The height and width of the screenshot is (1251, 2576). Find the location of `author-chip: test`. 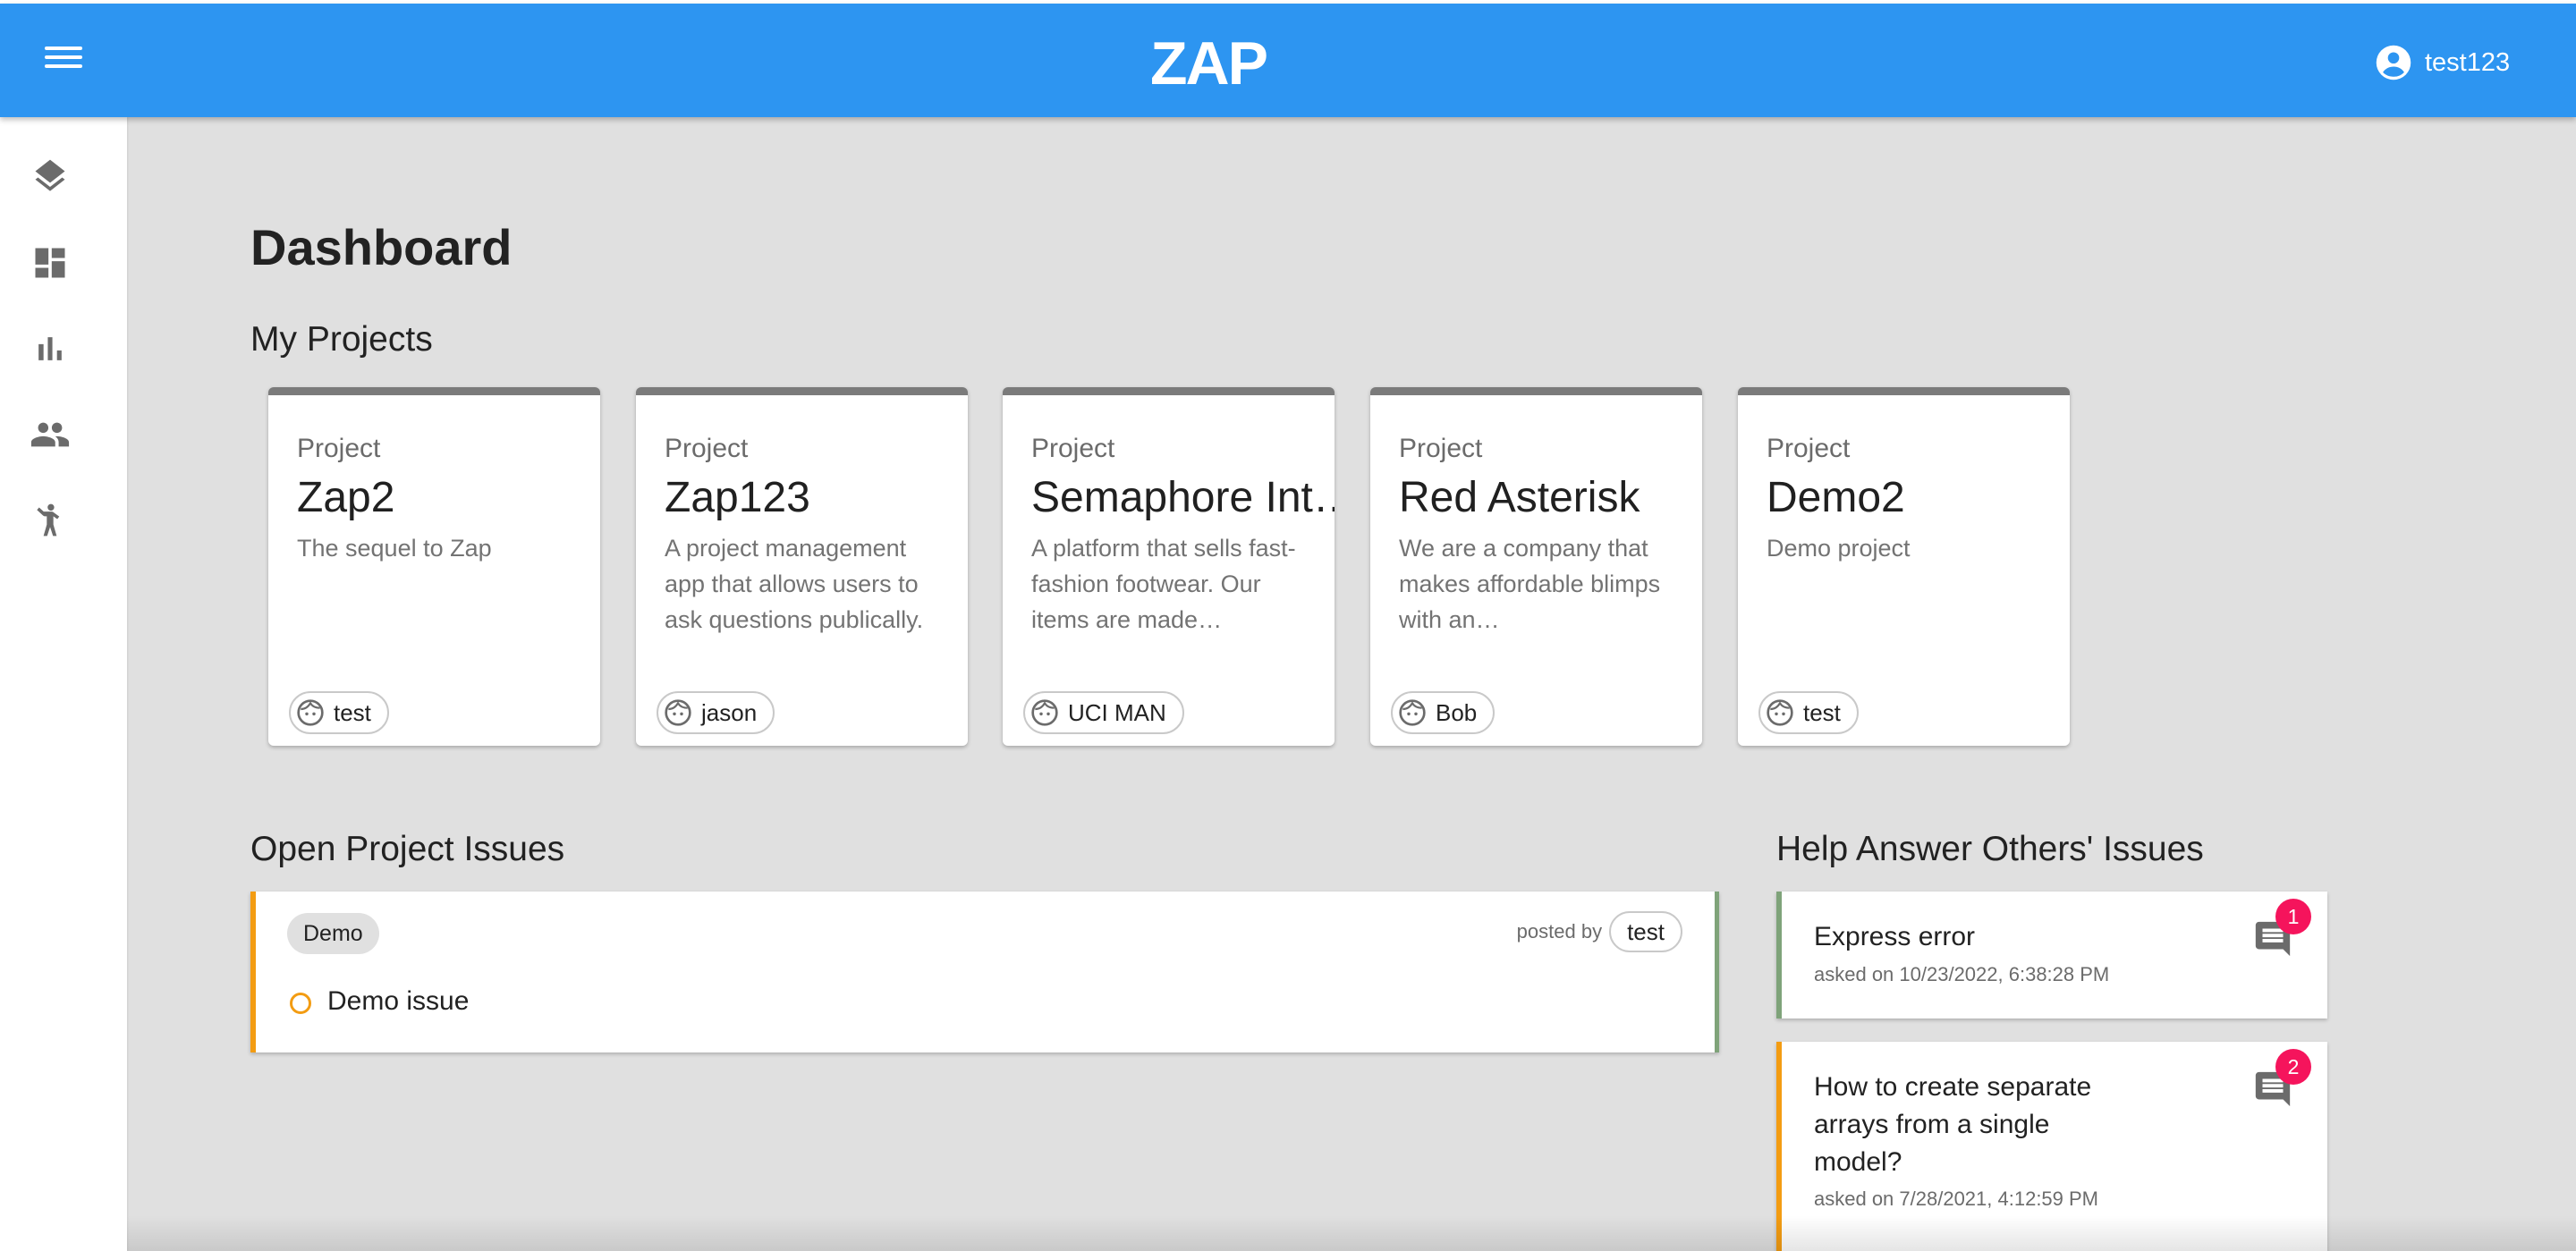

author-chip: test is located at coordinates (1645, 931).